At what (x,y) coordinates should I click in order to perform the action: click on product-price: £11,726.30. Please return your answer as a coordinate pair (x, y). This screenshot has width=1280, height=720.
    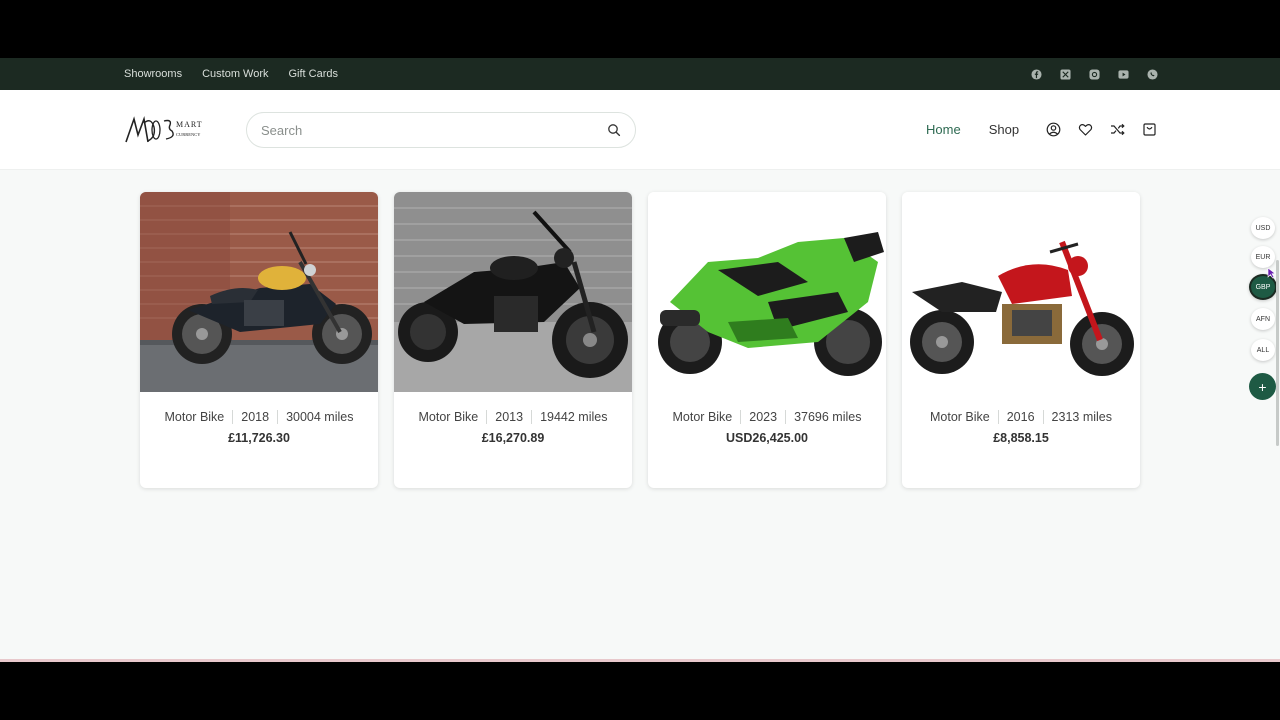
    Looking at the image, I should click on (259, 438).